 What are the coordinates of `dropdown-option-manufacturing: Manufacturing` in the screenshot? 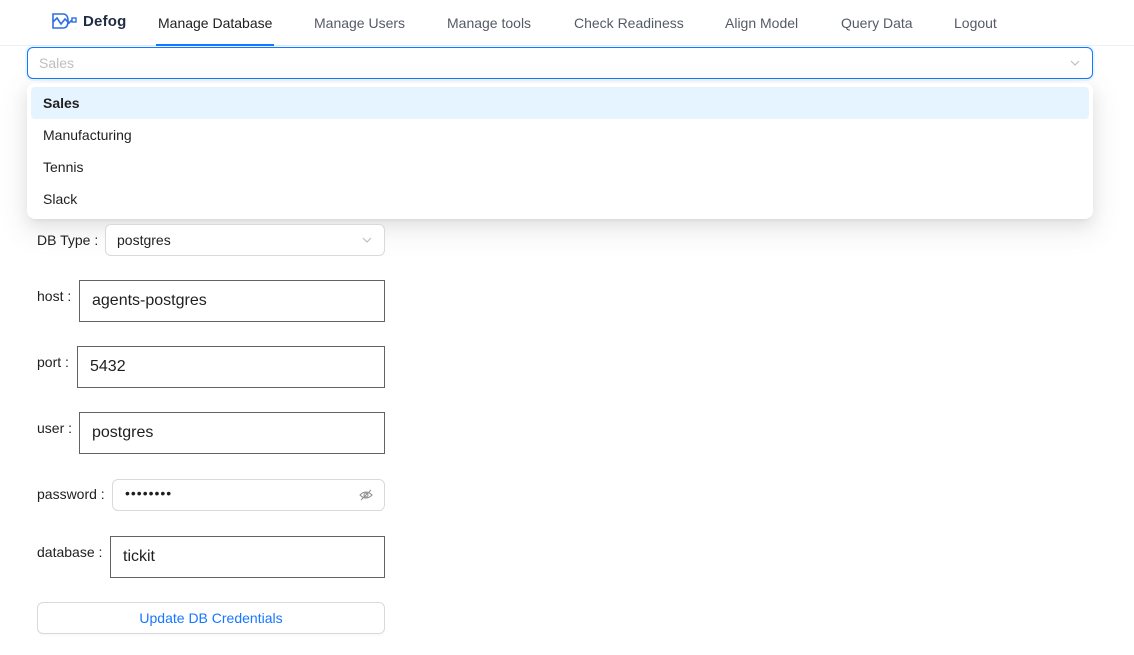 It's located at (560, 135).